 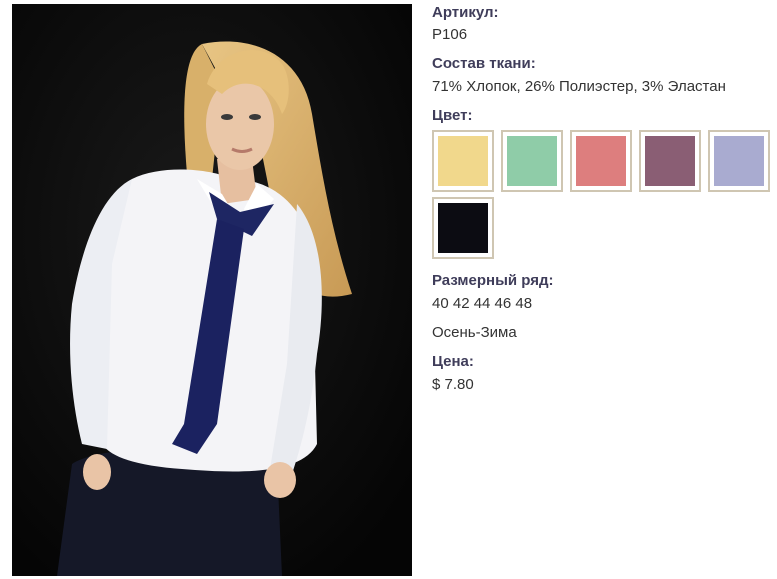 What do you see at coordinates (484, 63) in the screenshot?
I see `fabric-label: Состав ткани:` at bounding box center [484, 63].